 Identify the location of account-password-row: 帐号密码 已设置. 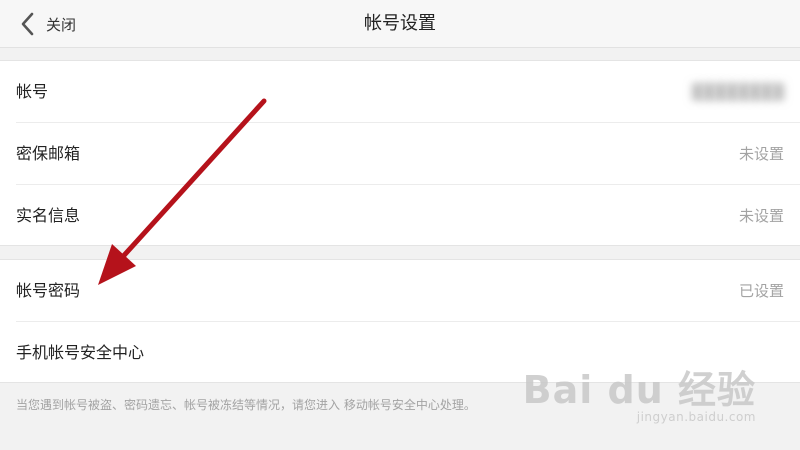
(408, 291).